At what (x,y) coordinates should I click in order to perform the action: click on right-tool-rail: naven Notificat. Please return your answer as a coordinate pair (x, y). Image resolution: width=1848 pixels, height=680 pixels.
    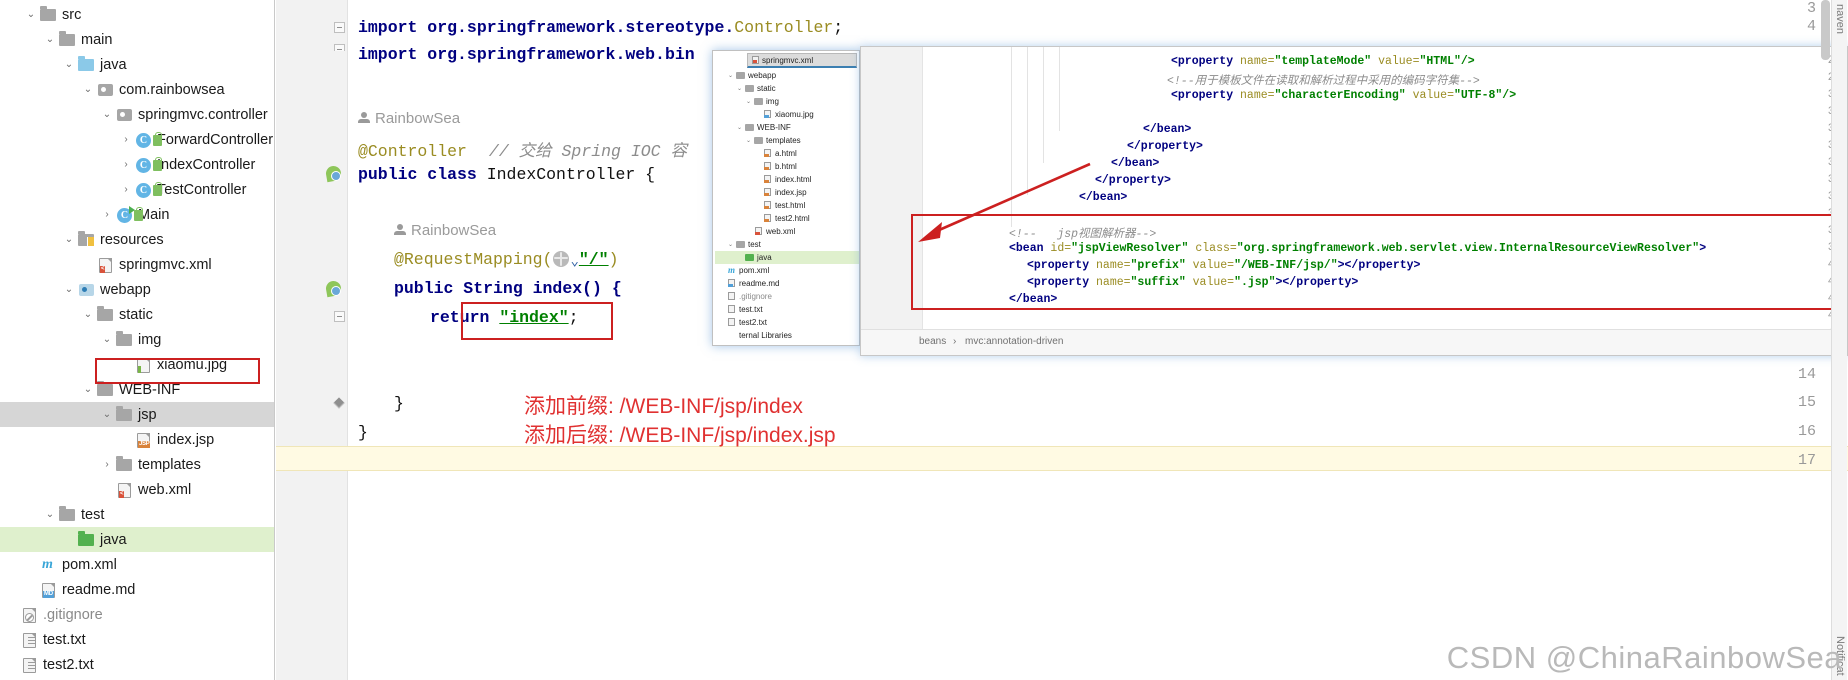
    Looking at the image, I should click on (1839, 340).